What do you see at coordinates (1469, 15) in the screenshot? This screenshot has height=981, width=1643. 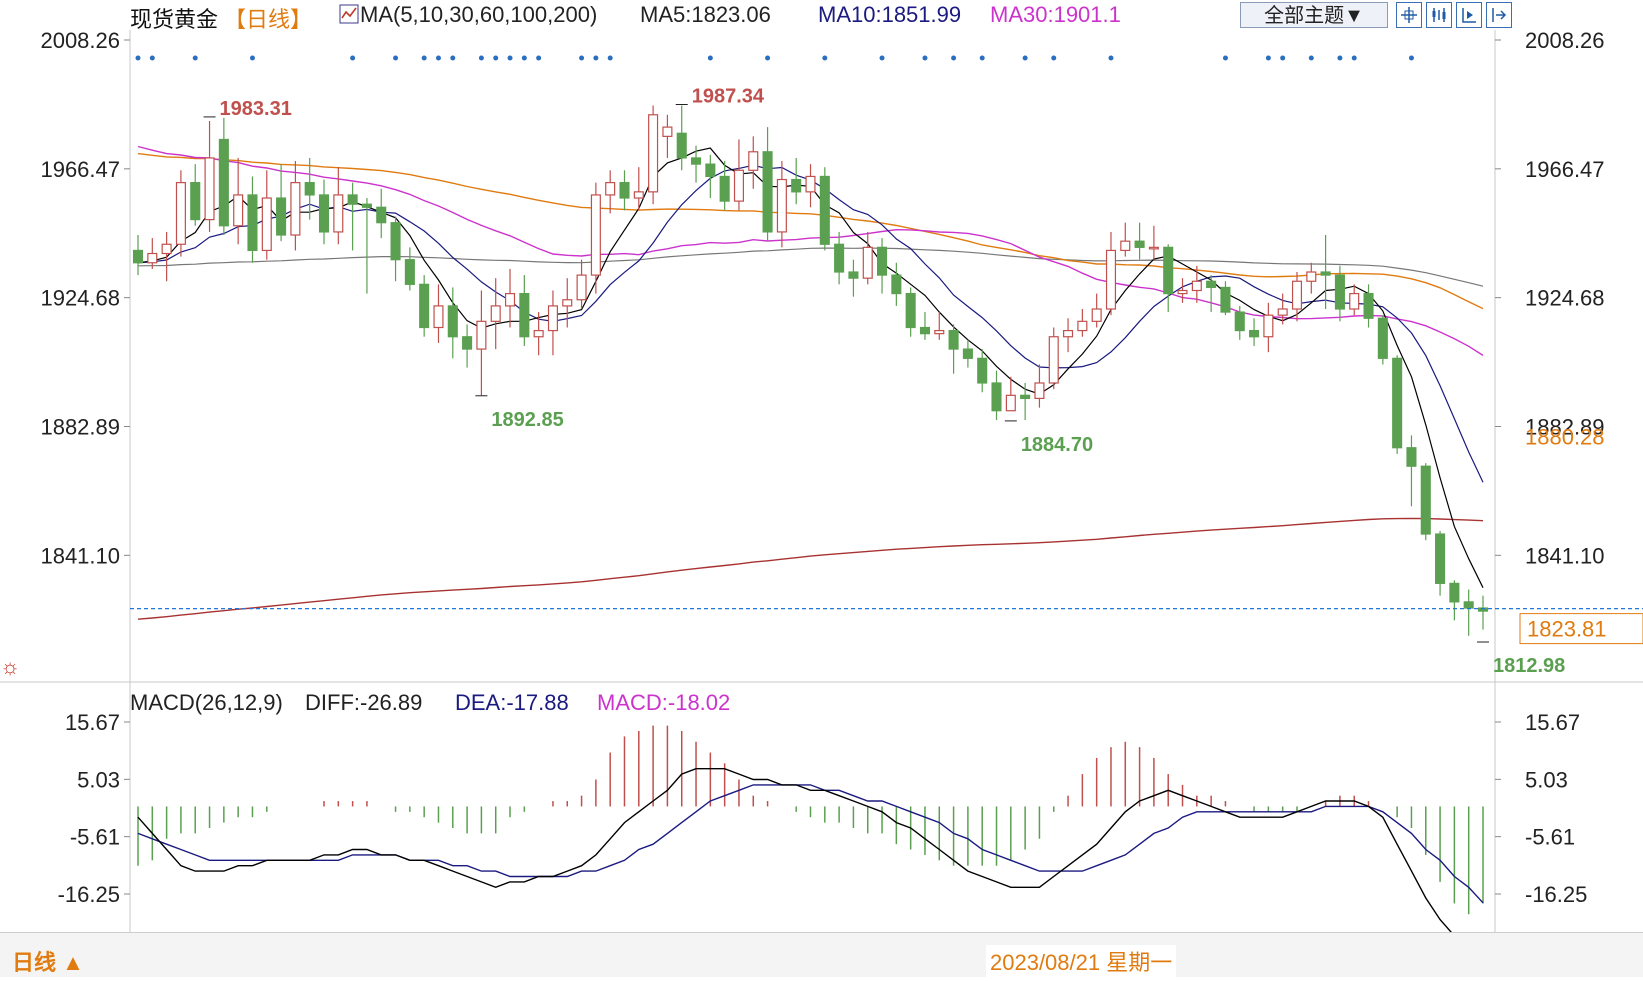 I see `zoom-in-icon` at bounding box center [1469, 15].